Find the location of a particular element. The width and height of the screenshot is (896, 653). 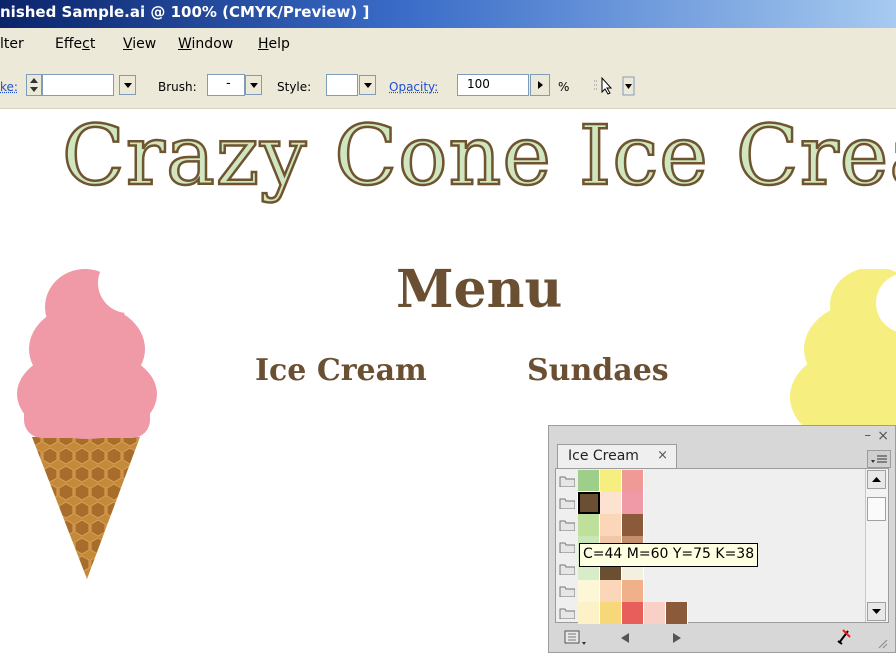

panel-footer is located at coordinates (722, 638).